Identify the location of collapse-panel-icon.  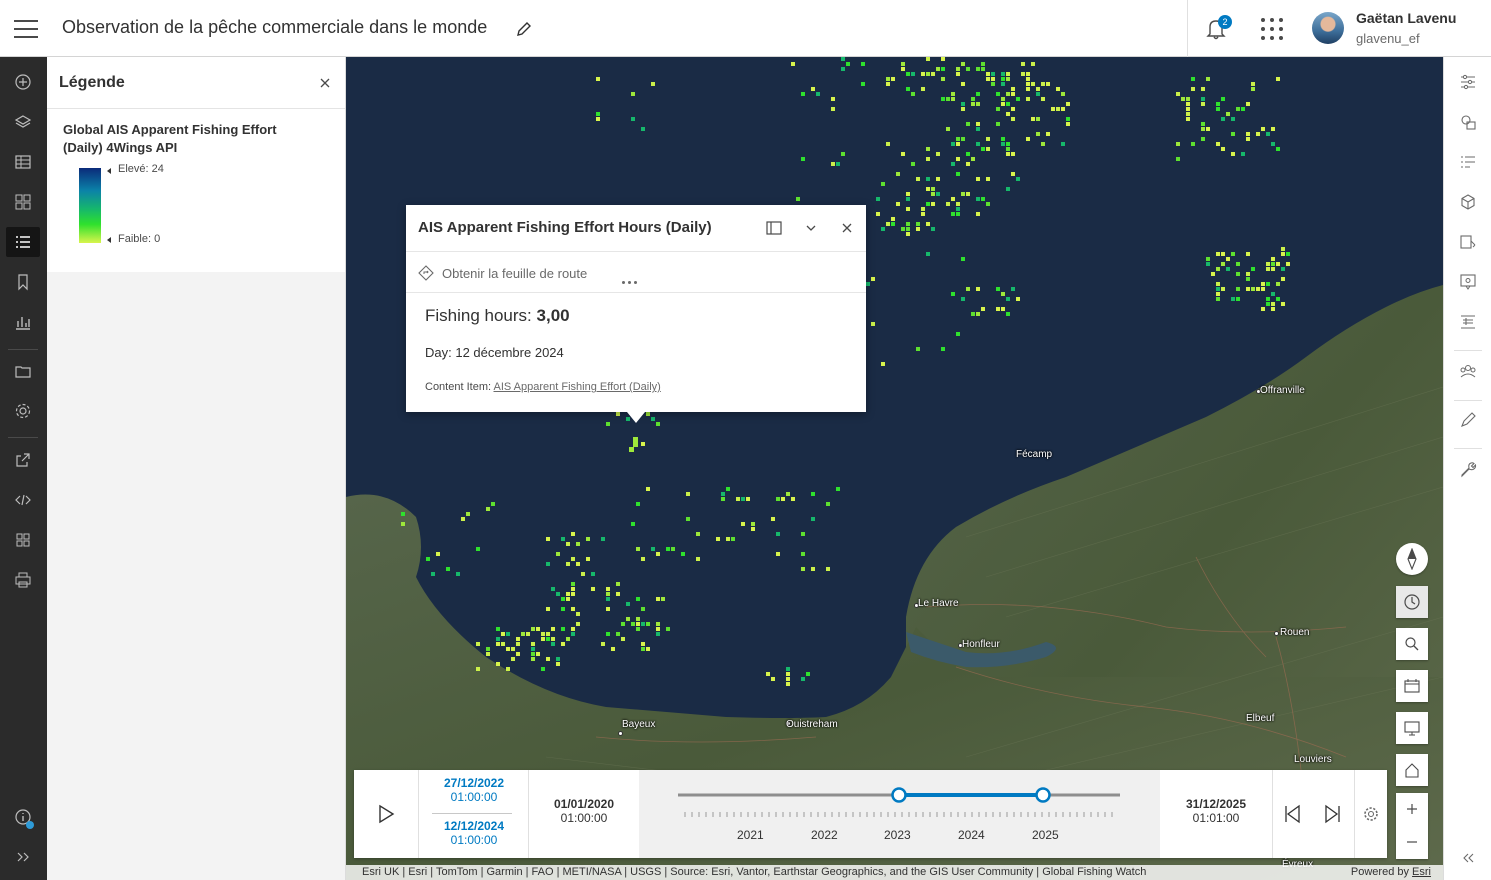
(1468, 858).